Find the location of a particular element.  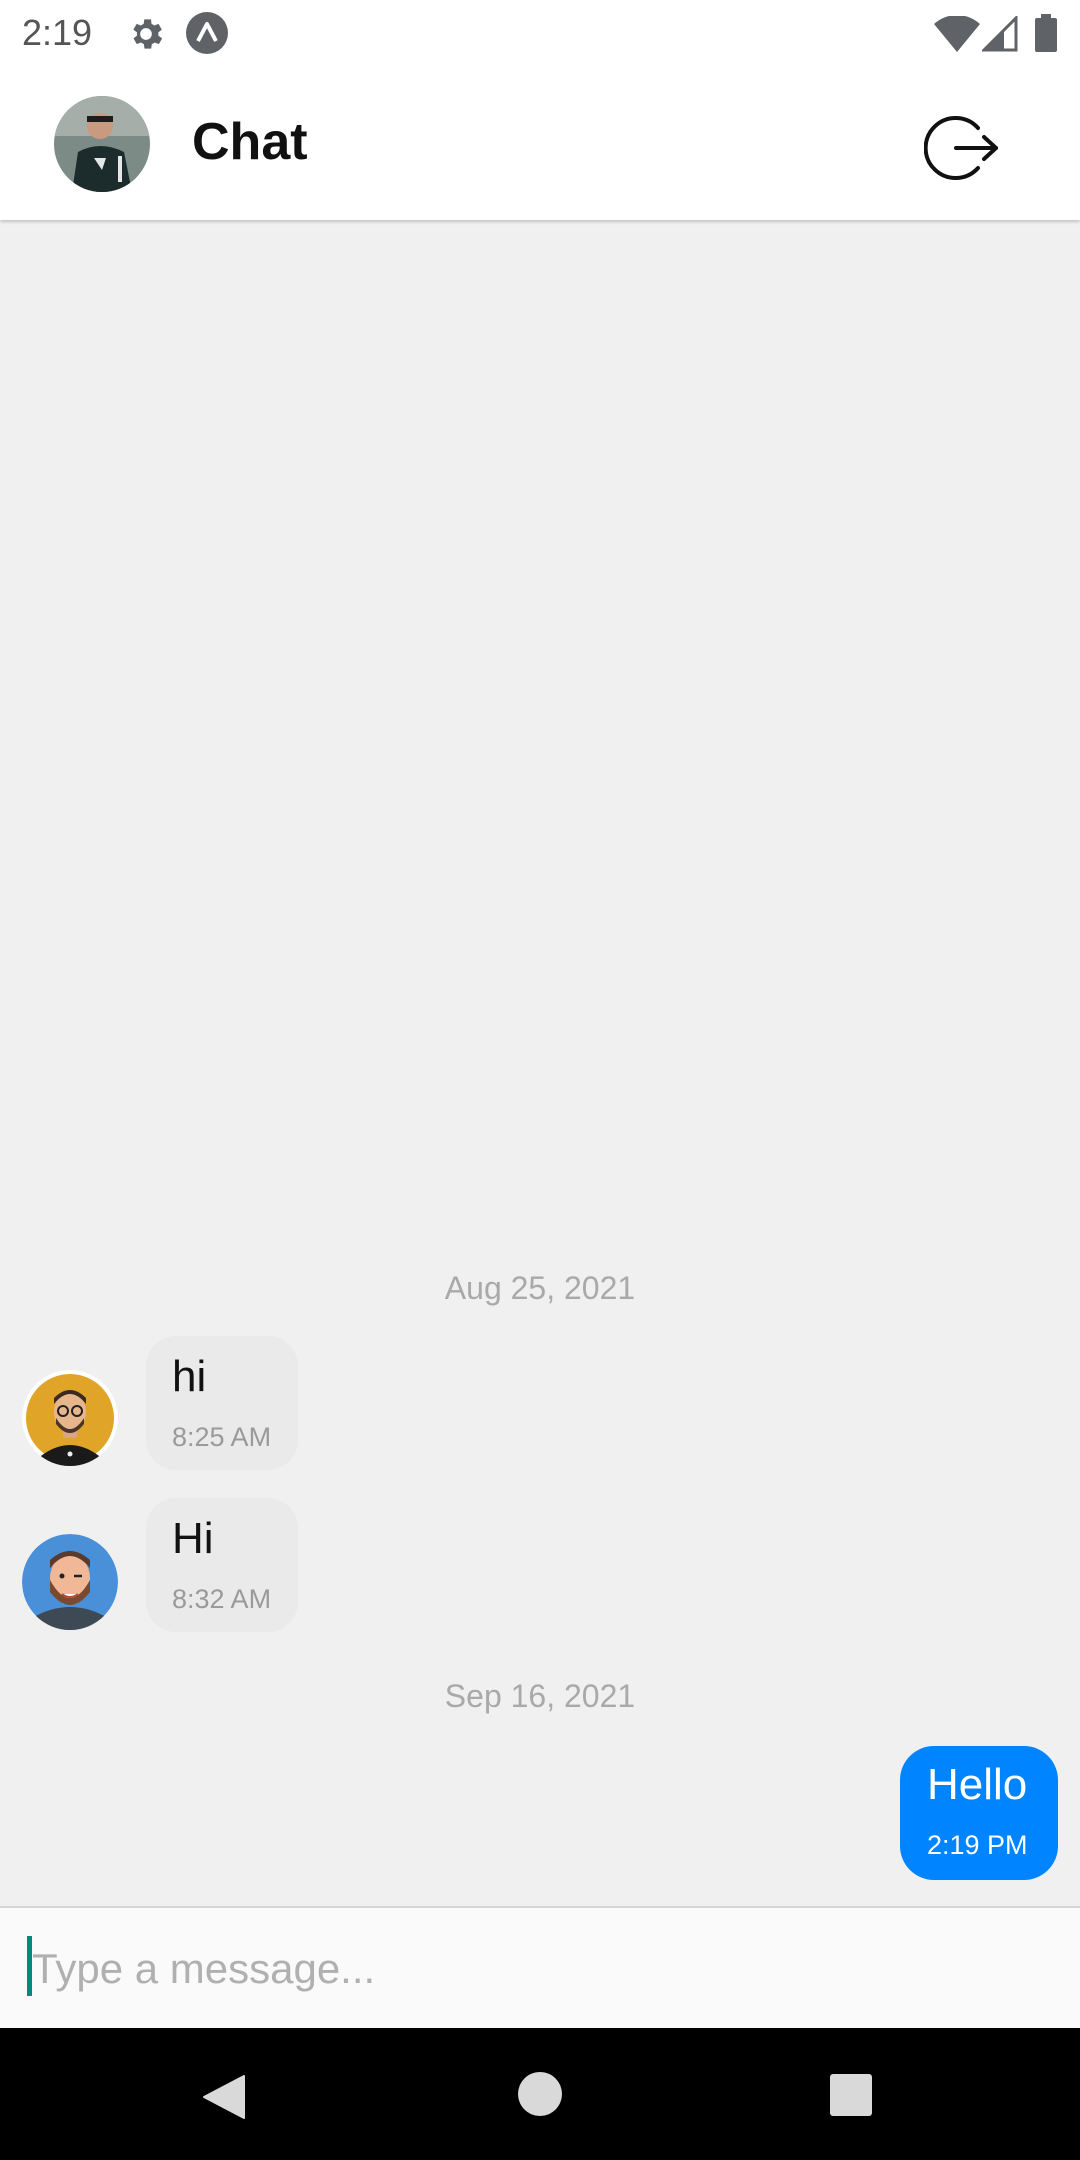

message-text: hi is located at coordinates (189, 1376).